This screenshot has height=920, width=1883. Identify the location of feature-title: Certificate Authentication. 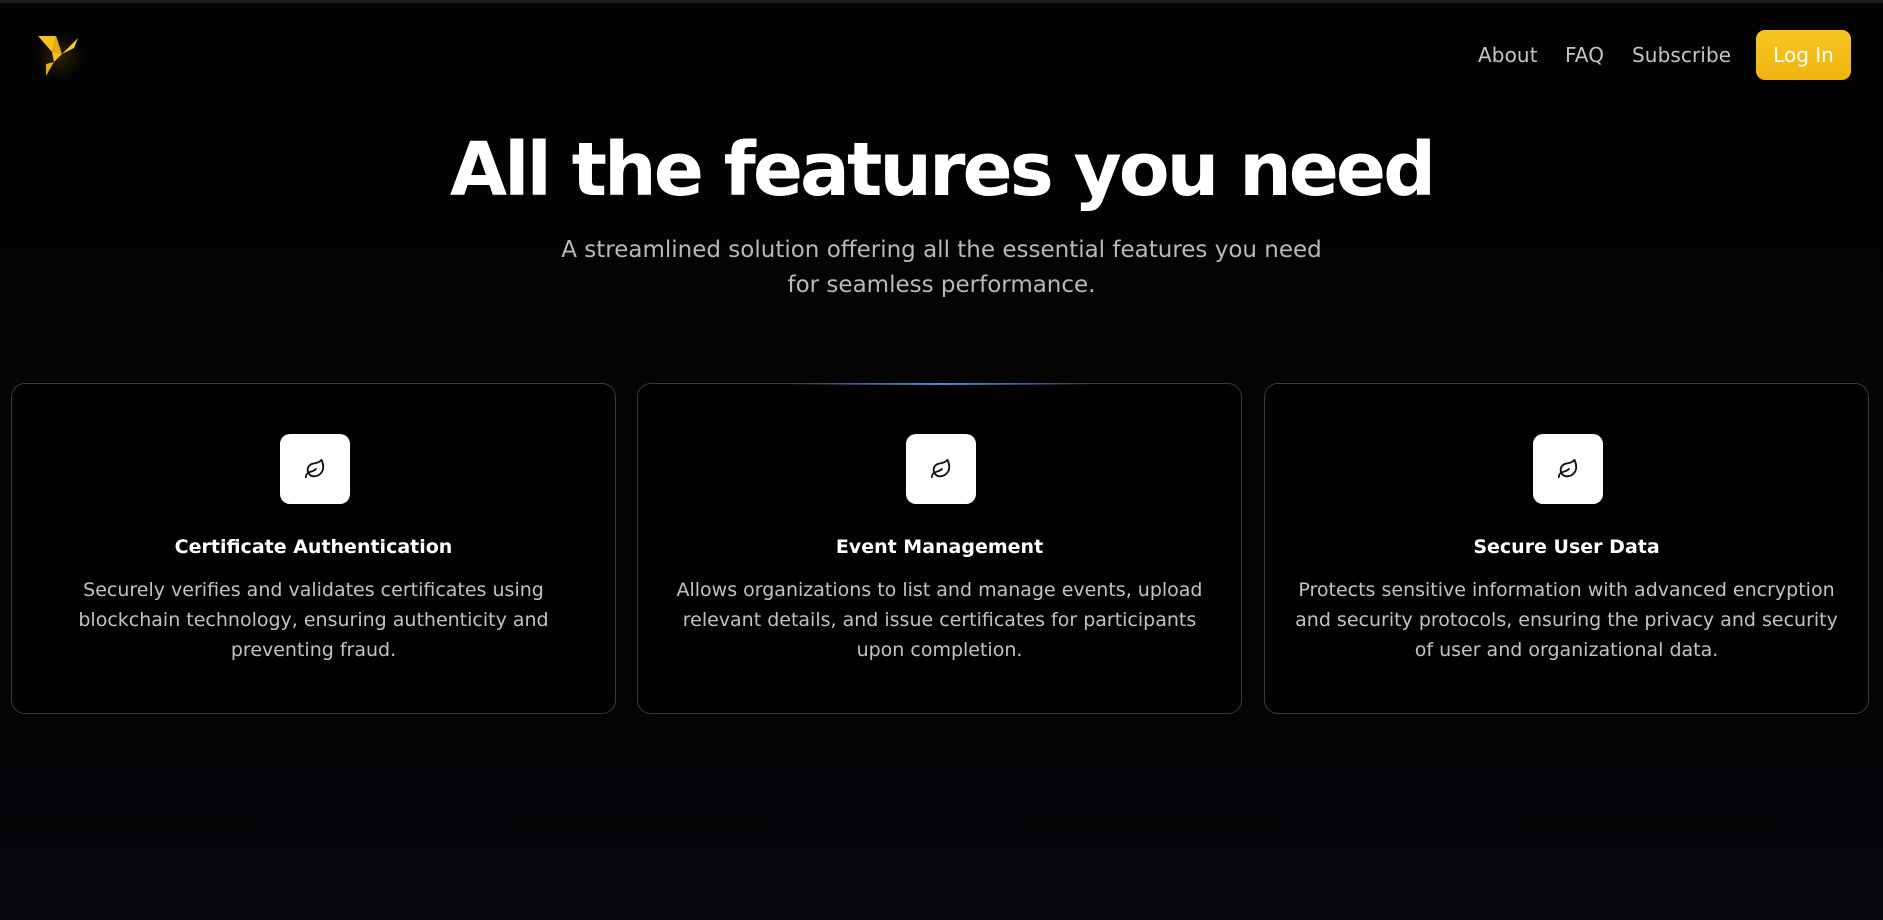
(313, 547).